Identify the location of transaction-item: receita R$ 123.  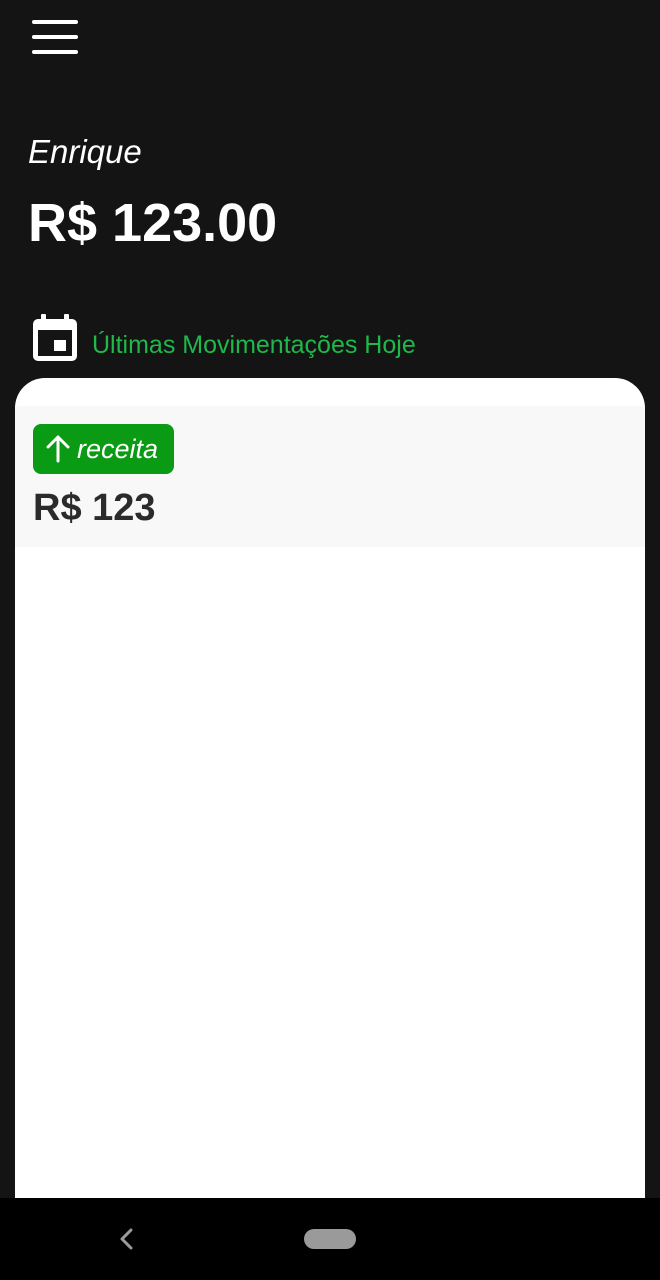
(330, 476).